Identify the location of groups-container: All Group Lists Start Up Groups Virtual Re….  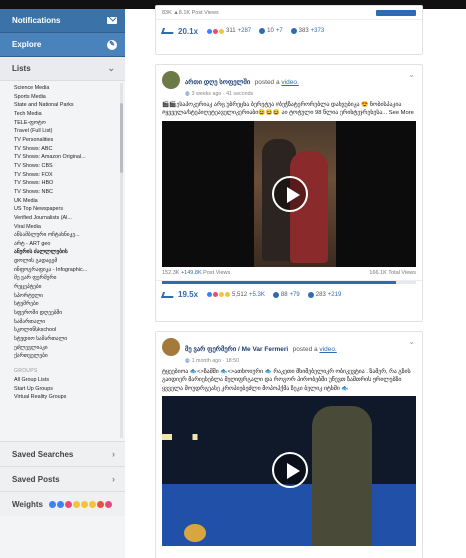
(69, 389).